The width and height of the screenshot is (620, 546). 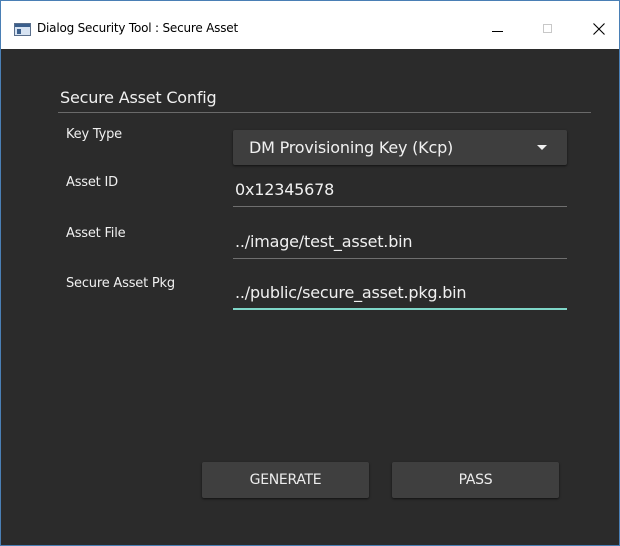 What do you see at coordinates (400, 190) in the screenshot?
I see `asset-id-field` at bounding box center [400, 190].